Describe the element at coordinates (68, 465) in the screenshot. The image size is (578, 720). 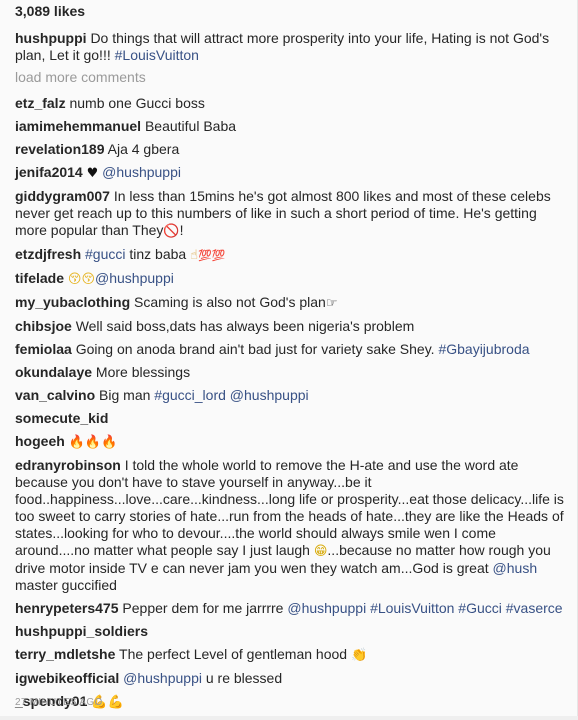
I see `comment-username: edranyrobinson` at that location.